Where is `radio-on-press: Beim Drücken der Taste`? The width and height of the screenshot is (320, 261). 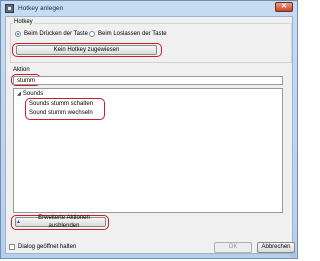
radio-on-press: Beim Drücken der Taste is located at coordinates (51, 34).